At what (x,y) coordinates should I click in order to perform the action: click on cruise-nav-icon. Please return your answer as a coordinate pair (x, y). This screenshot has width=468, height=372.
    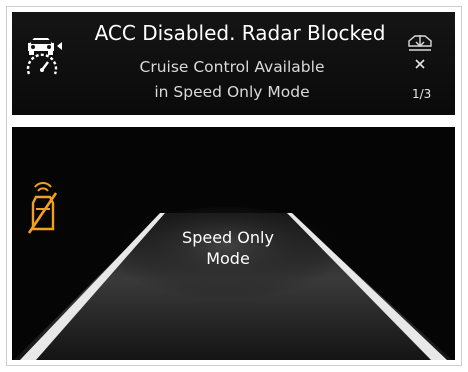
    Looking at the image, I should click on (420, 45).